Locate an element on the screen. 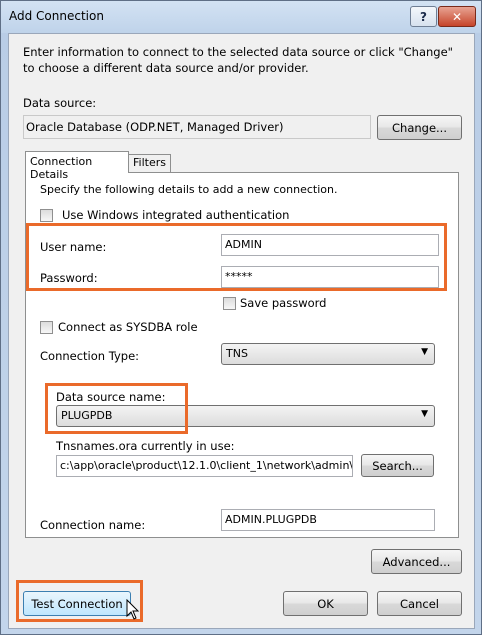  close-icon: ✕ is located at coordinates (457, 16).